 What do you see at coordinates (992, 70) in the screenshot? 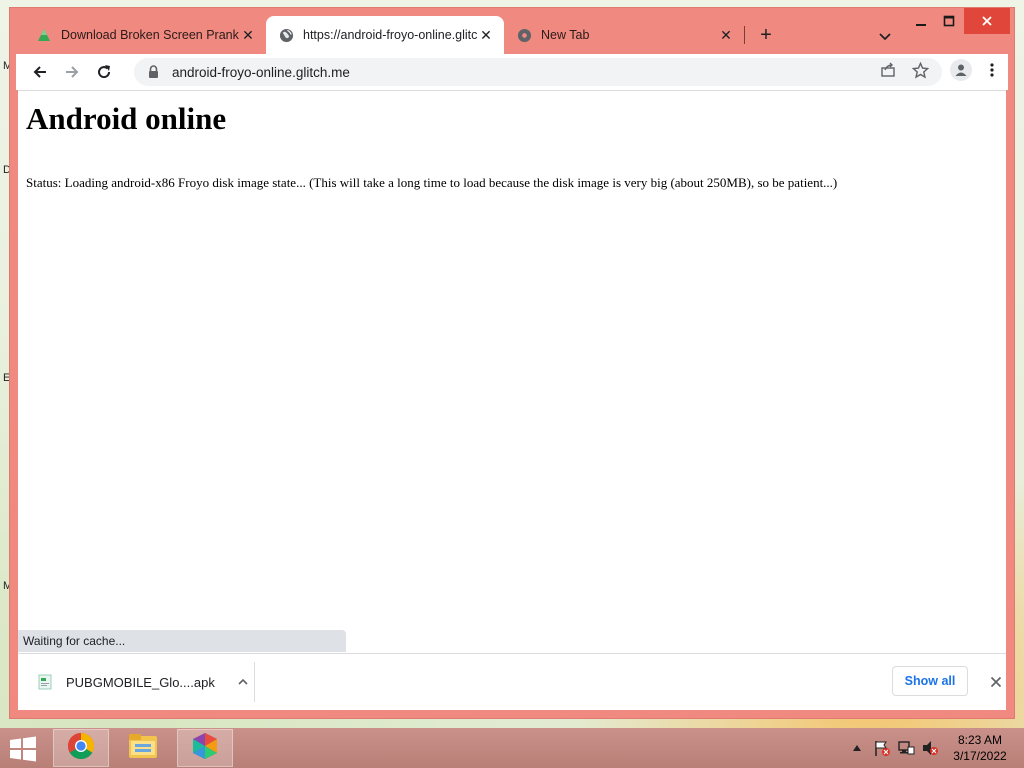
I see `menu-kebab-icon` at bounding box center [992, 70].